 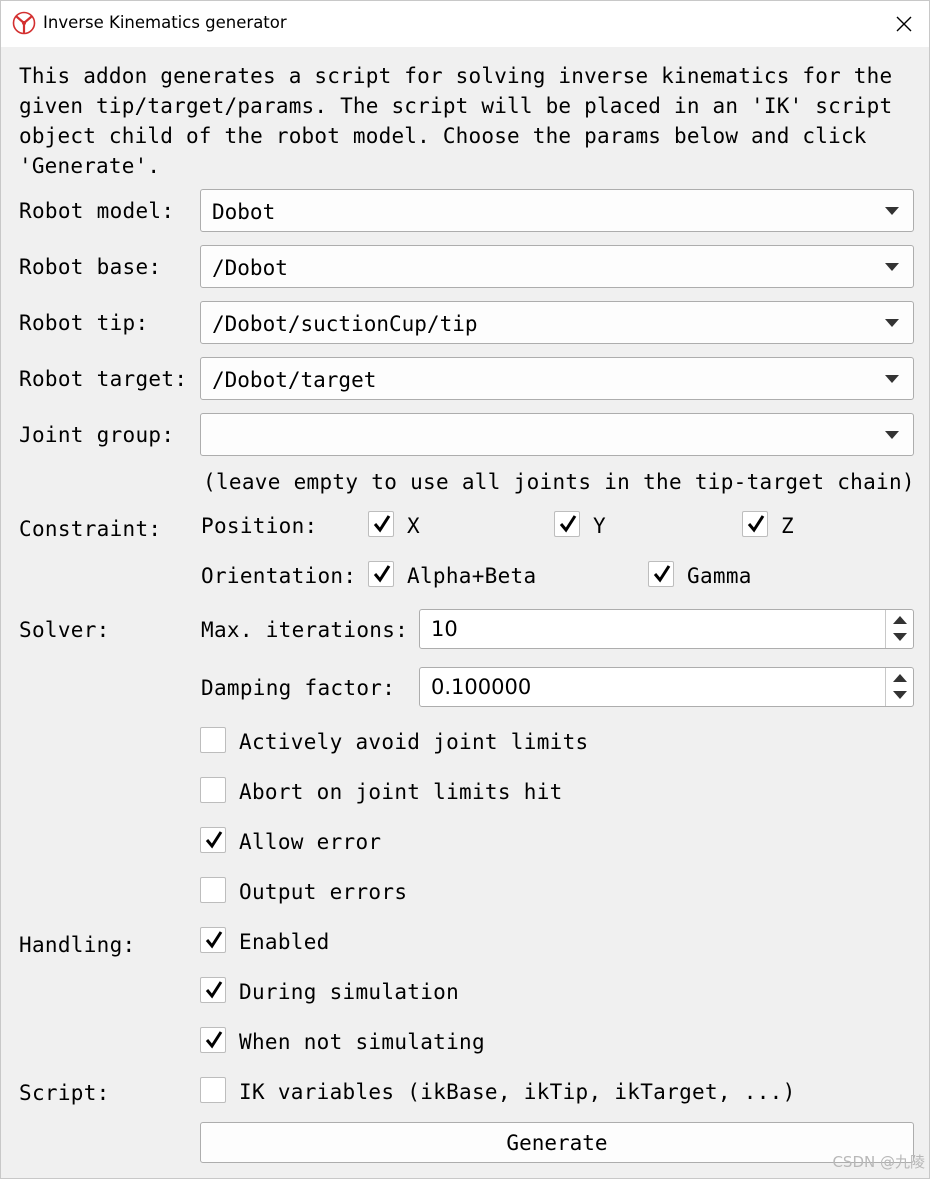 I want to click on title-bar: Inverse Kinematics generator, so click(x=465, y=24).